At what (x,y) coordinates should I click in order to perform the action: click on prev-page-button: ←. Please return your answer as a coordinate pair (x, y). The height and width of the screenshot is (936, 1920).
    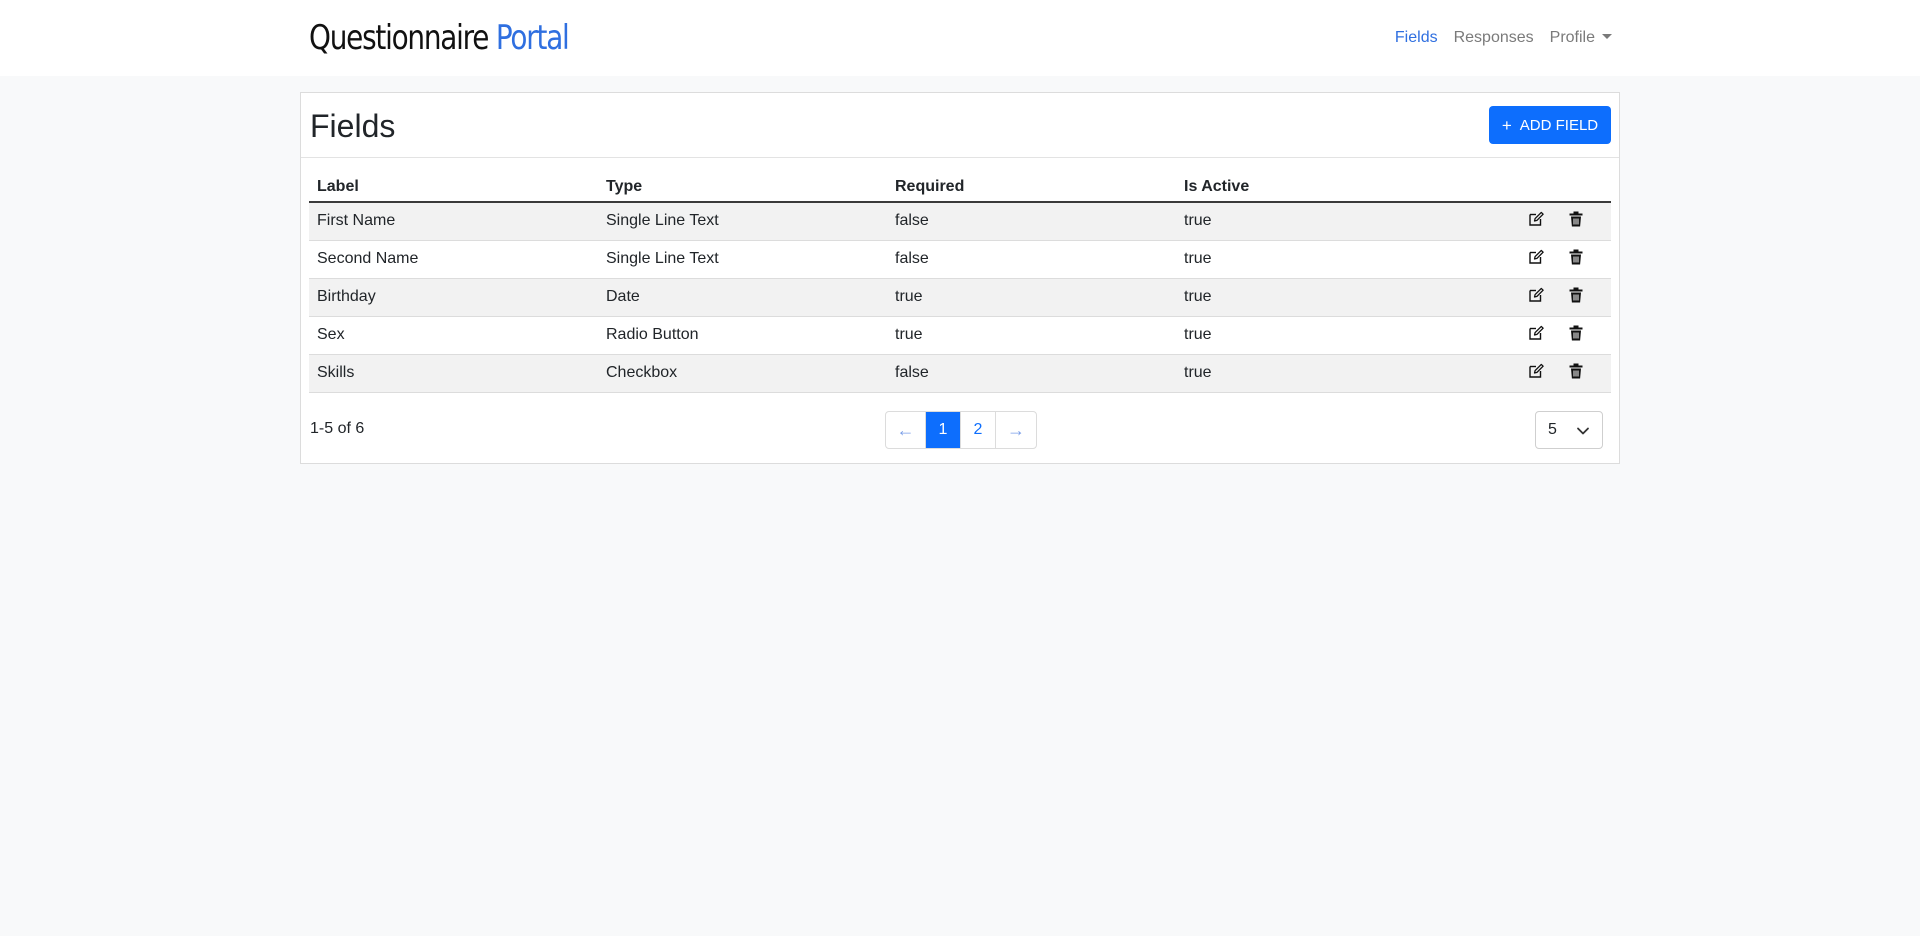
    Looking at the image, I should click on (906, 430).